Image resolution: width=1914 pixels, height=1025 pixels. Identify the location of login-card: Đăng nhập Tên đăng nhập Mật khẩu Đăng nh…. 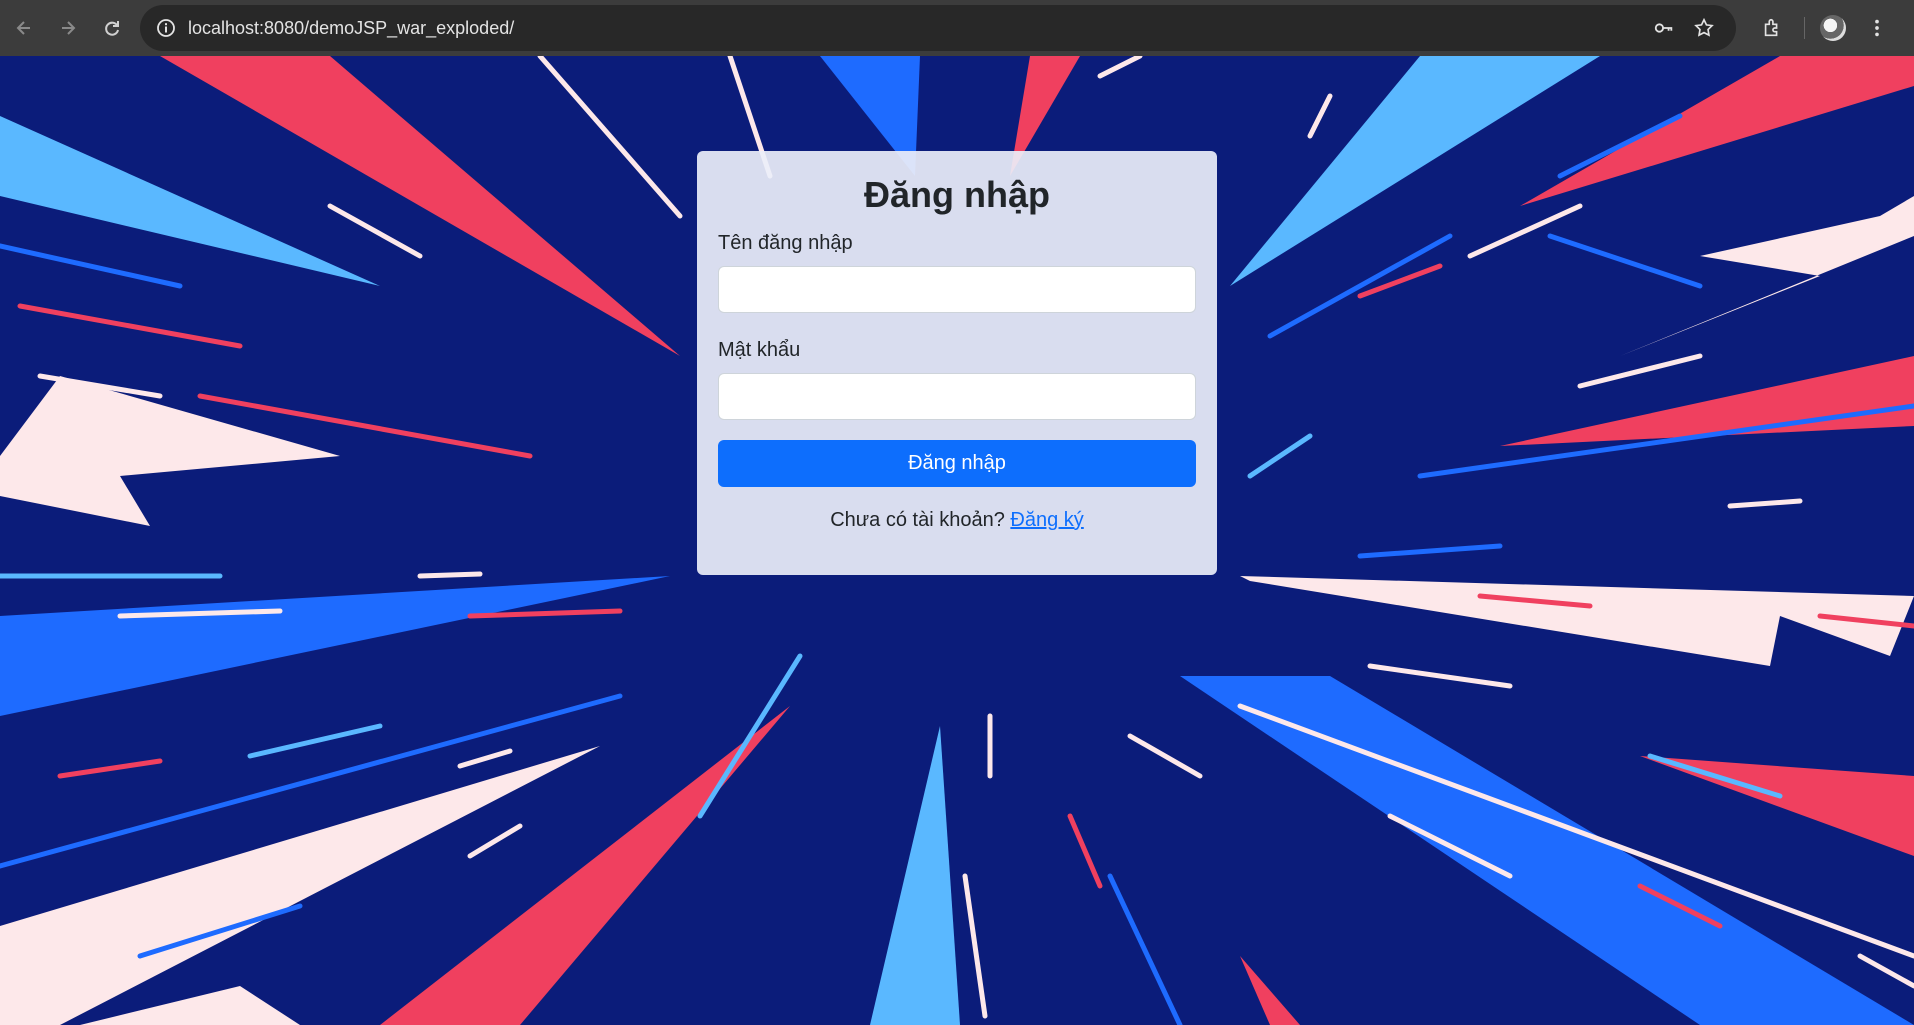
(957, 363).